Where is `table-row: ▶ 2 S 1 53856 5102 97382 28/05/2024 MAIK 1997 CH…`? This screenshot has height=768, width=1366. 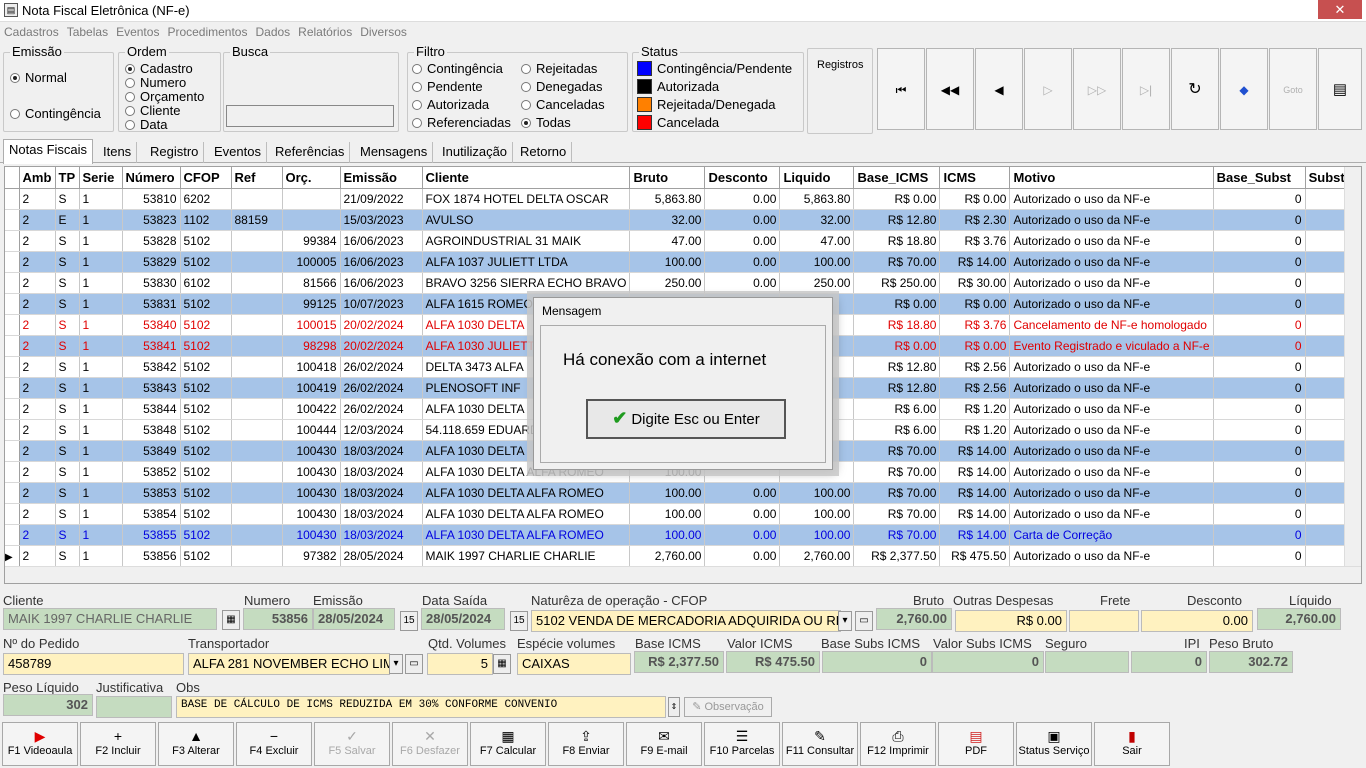
table-row: ▶ 2 S 1 53856 5102 97382 28/05/2024 MAIK 1997 CH… is located at coordinates (683, 556).